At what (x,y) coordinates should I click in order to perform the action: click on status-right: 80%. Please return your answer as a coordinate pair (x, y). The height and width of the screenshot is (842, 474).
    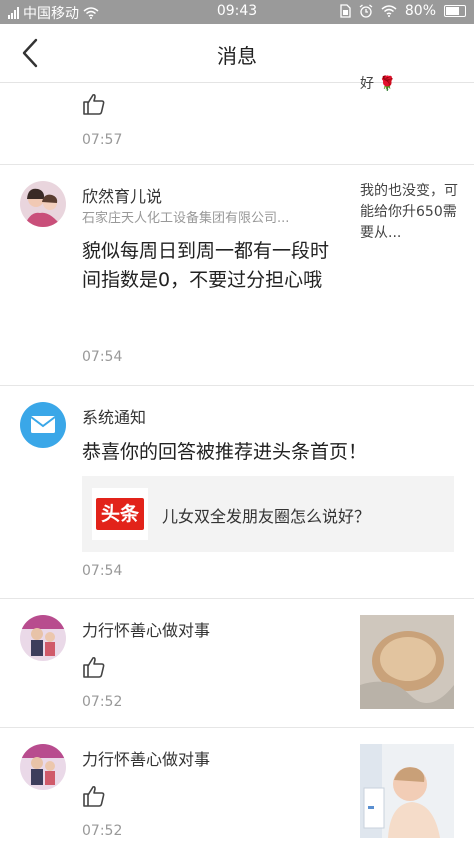
    Looking at the image, I should click on (402, 11).